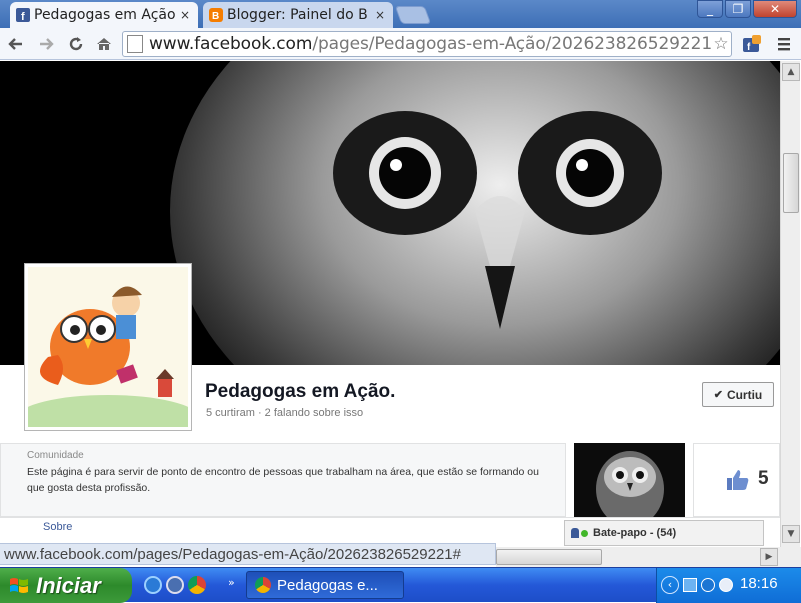 This screenshot has width=801, height=603. Describe the element at coordinates (153, 585) in the screenshot. I see `ie-icon` at that location.